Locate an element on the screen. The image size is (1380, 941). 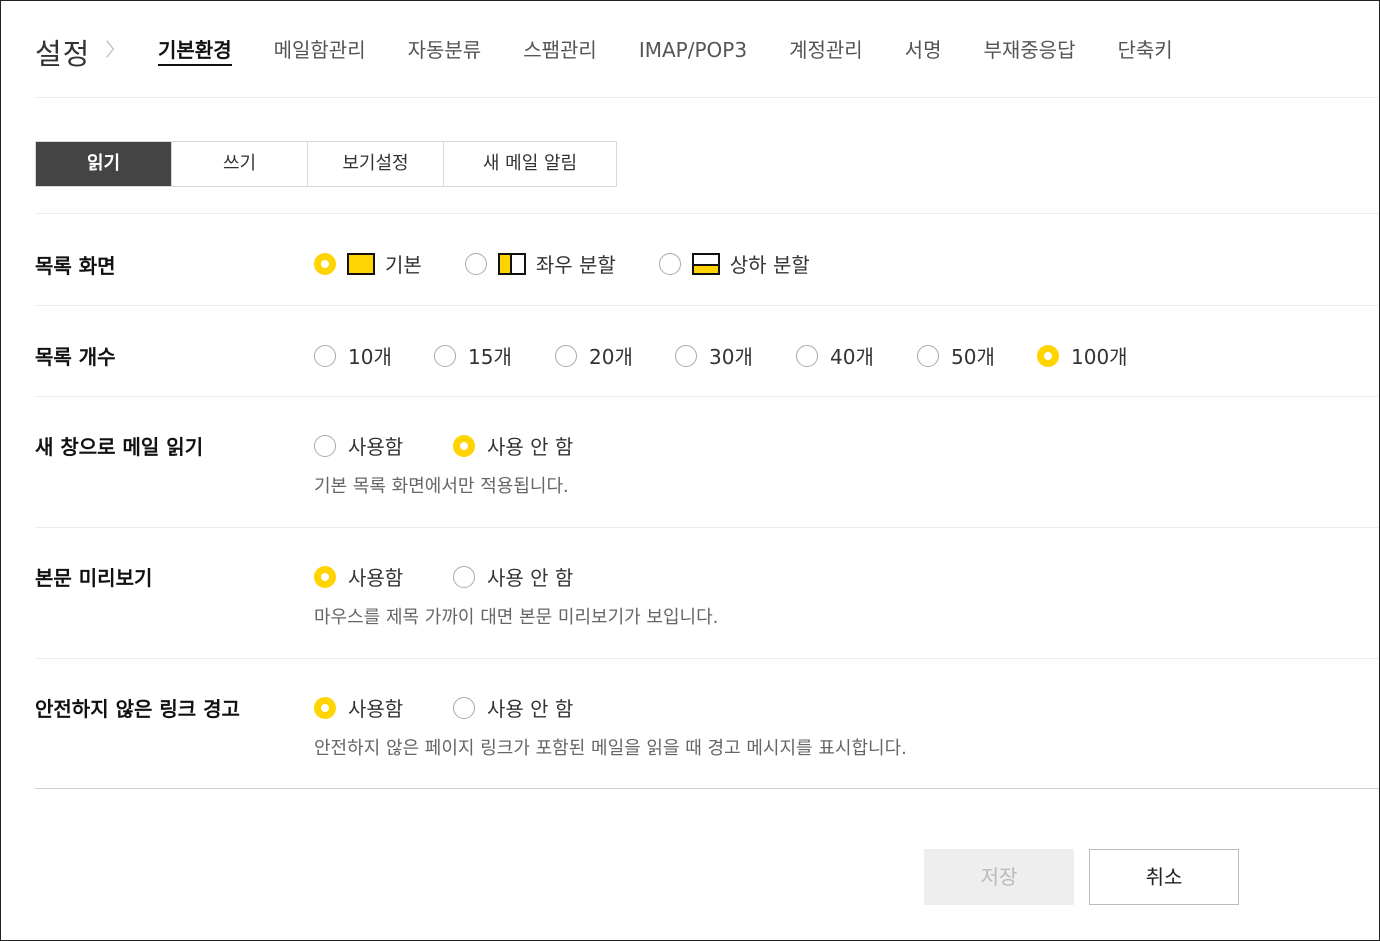
tab-account-manage: 계정관리 is located at coordinates (826, 51).